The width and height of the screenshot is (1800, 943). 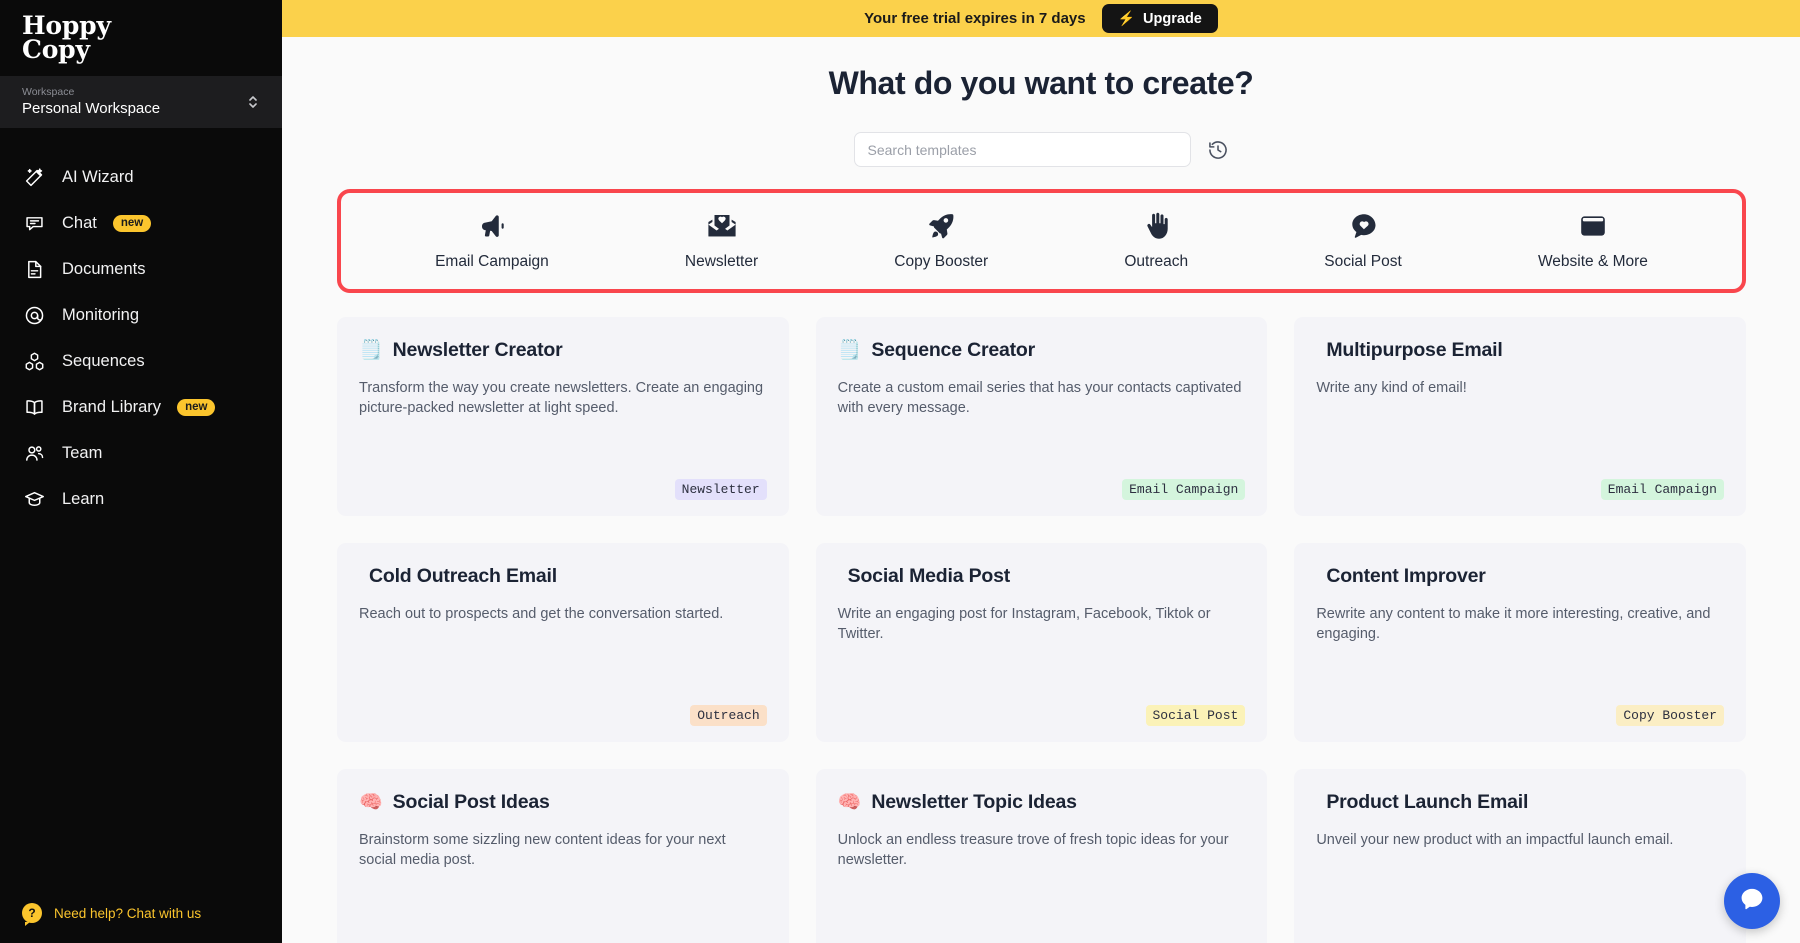 What do you see at coordinates (91, 108) in the screenshot?
I see `workspace-name: Personal Workspace` at bounding box center [91, 108].